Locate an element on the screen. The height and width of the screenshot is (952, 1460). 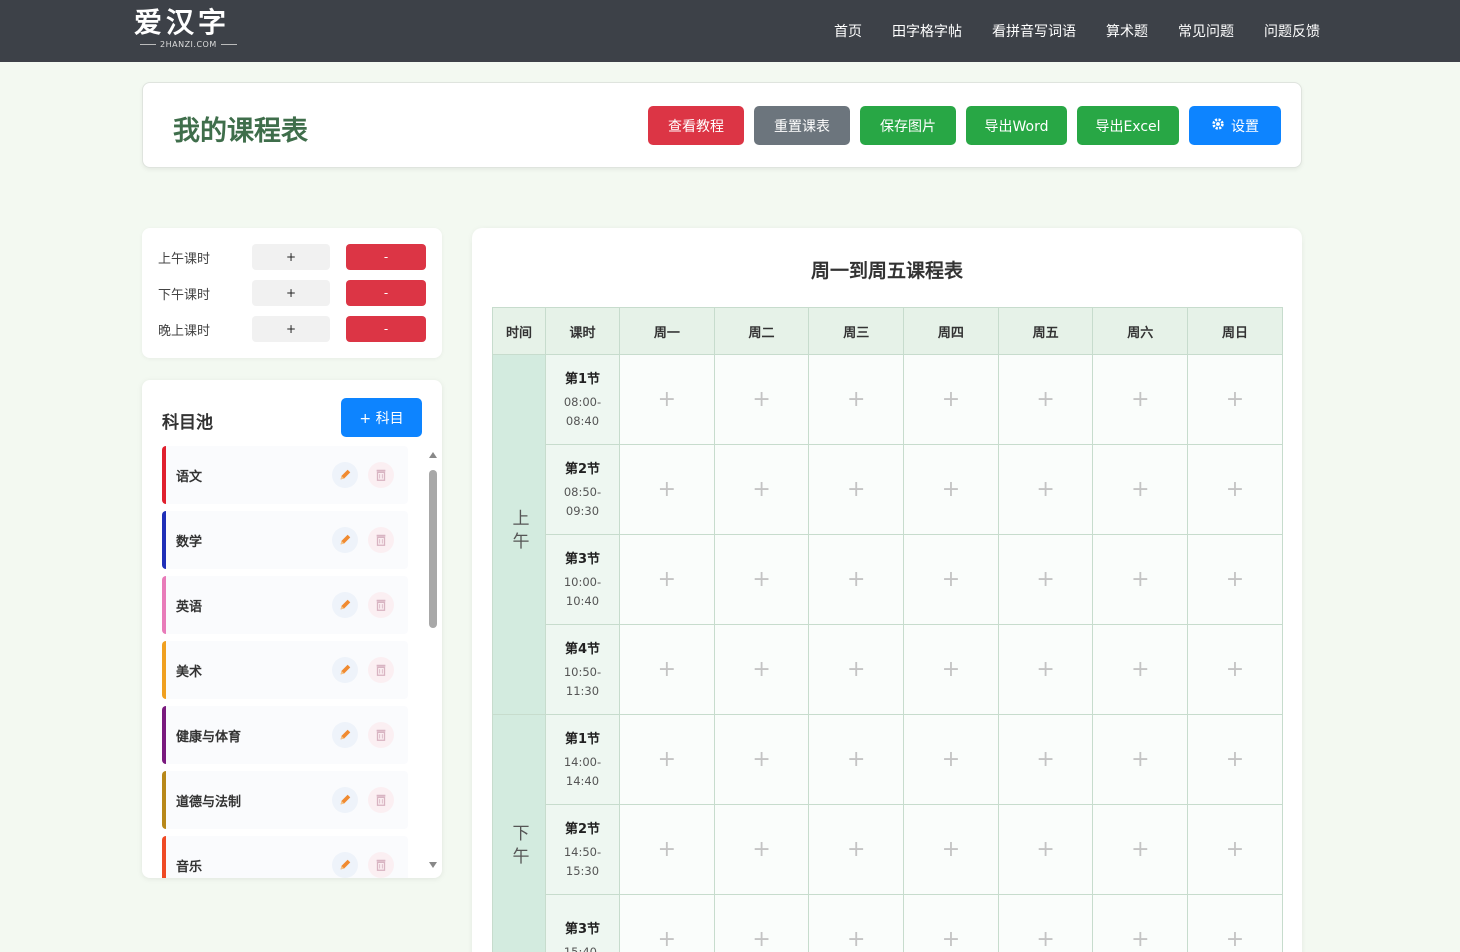
remove-afternoon-period-button: - is located at coordinates (386, 293).